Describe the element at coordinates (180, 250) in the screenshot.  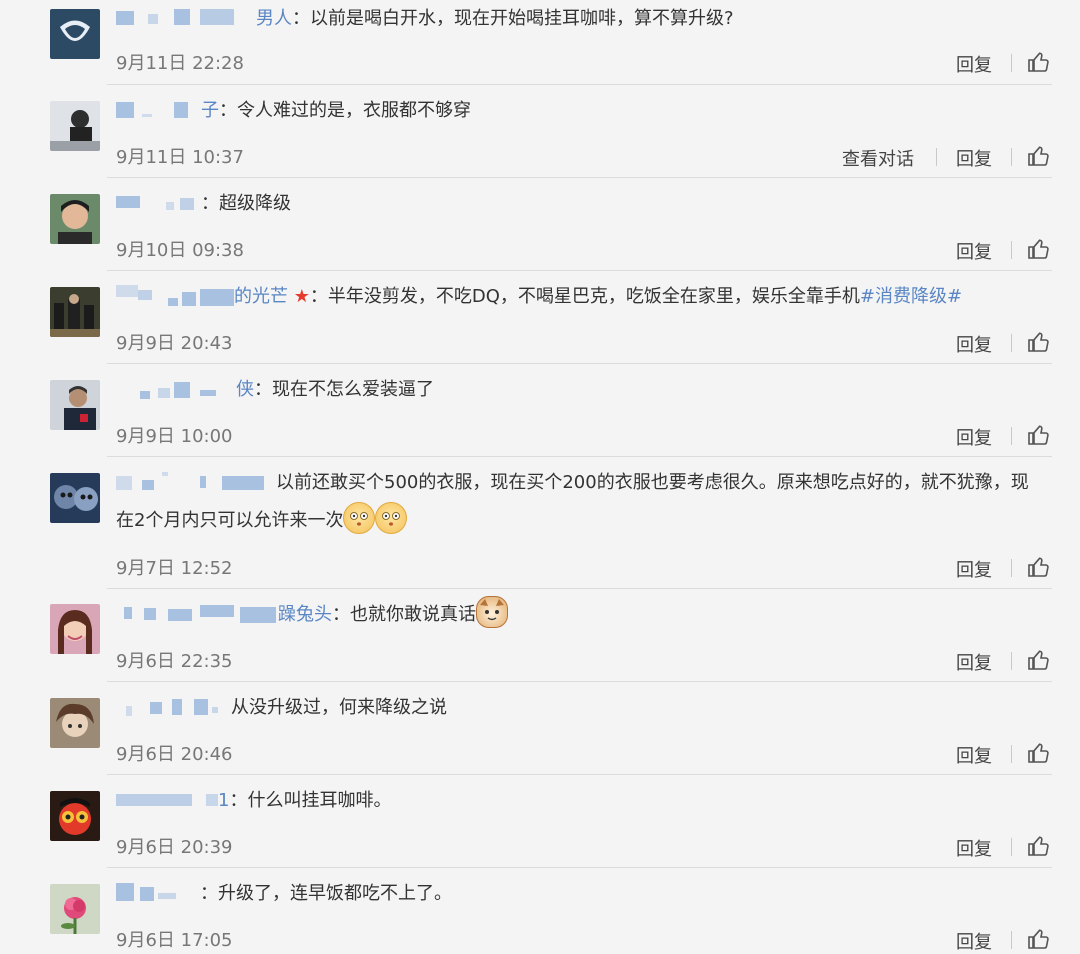
I see `comment-time: 9月10日 09:38` at that location.